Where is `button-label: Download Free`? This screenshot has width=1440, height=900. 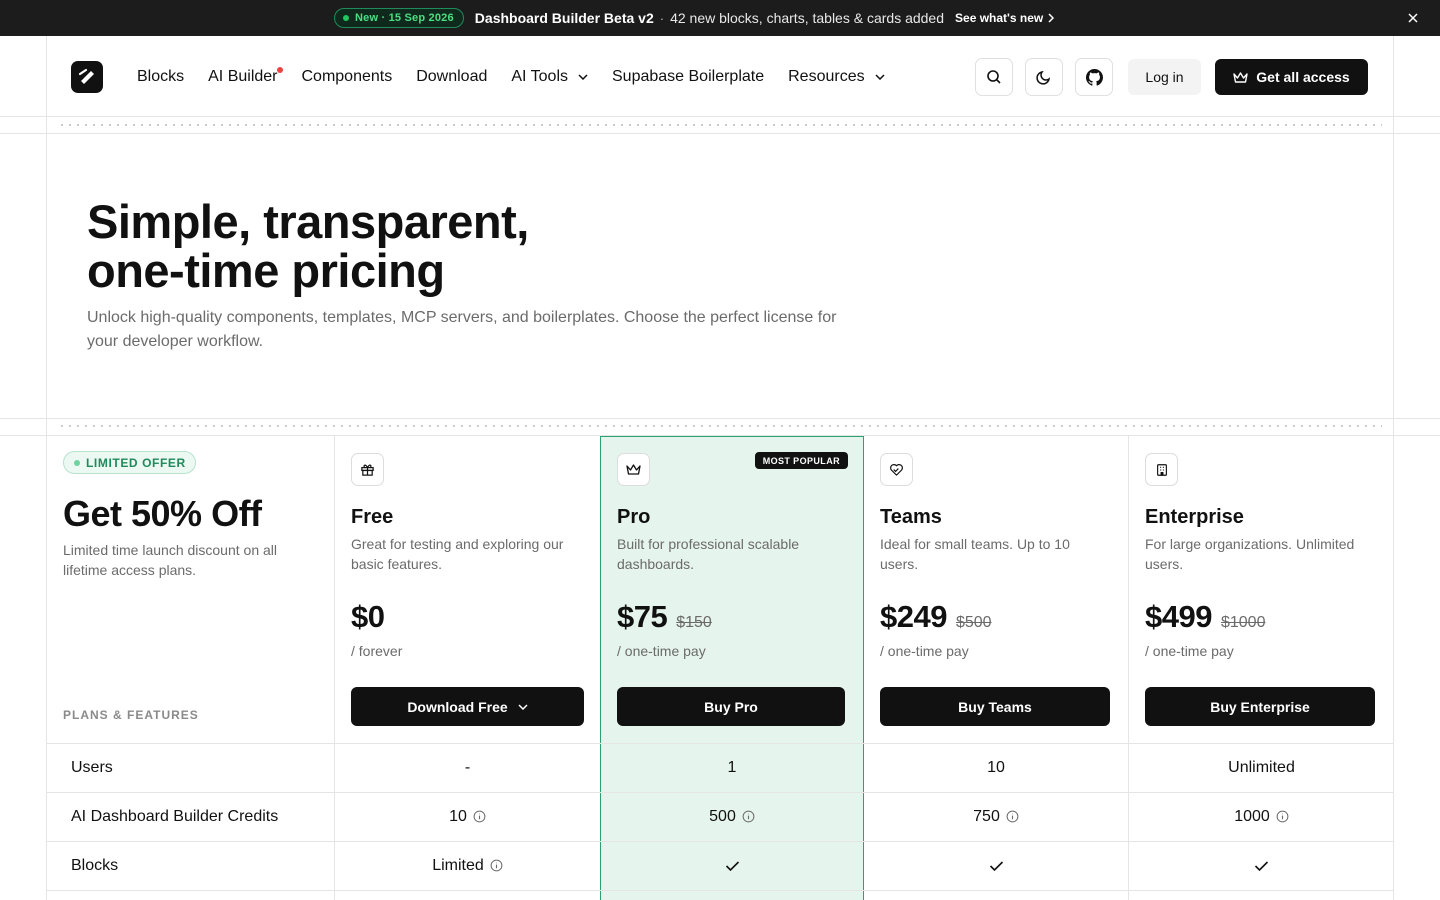
button-label: Download Free is located at coordinates (457, 706).